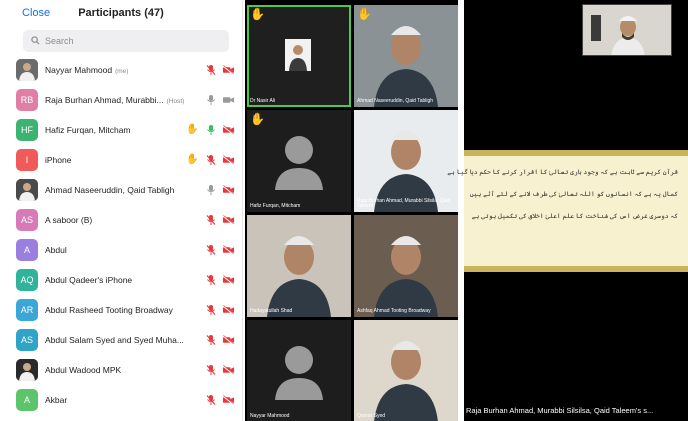  Describe the element at coordinates (109, 310) in the screenshot. I see `participant-name-text: Abdul Rasheed Tooting Broadway` at that location.